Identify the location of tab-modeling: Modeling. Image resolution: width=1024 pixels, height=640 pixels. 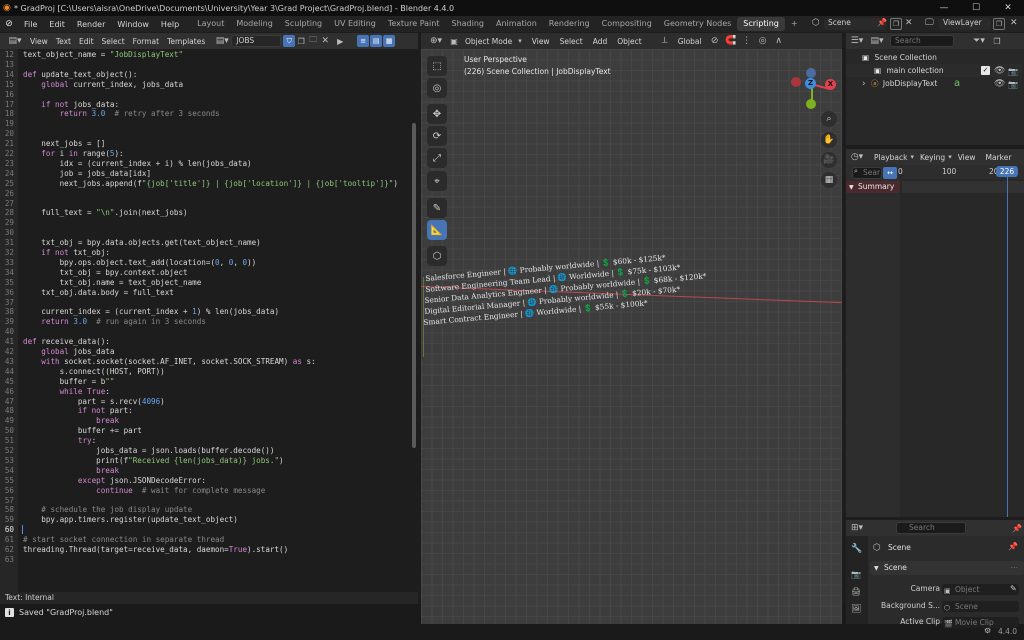
(254, 24).